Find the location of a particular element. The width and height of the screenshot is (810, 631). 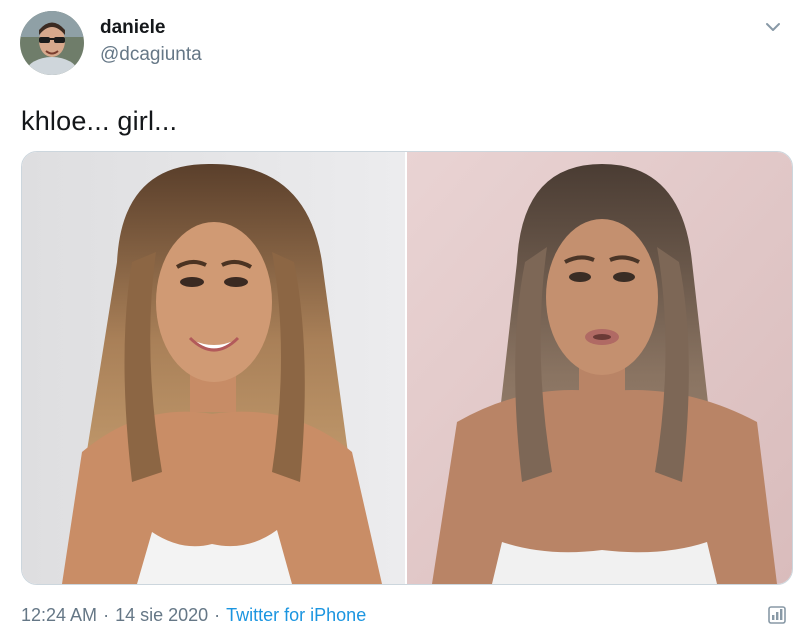

display-name: daniele is located at coordinates (132, 28).